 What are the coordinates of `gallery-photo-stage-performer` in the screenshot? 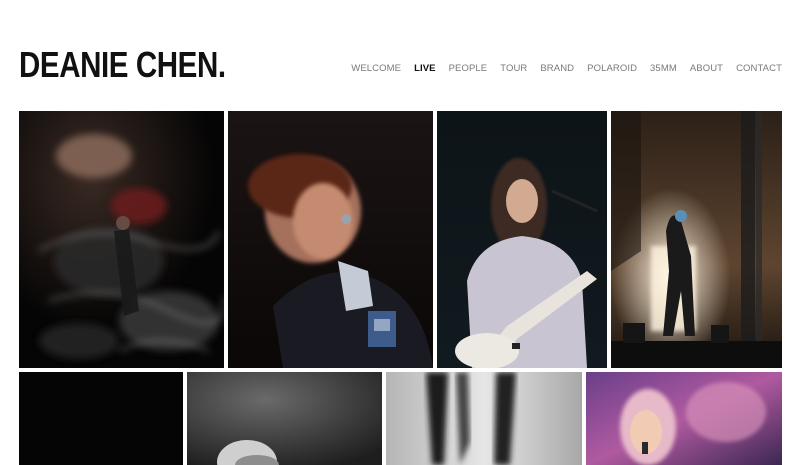 It's located at (696, 239).